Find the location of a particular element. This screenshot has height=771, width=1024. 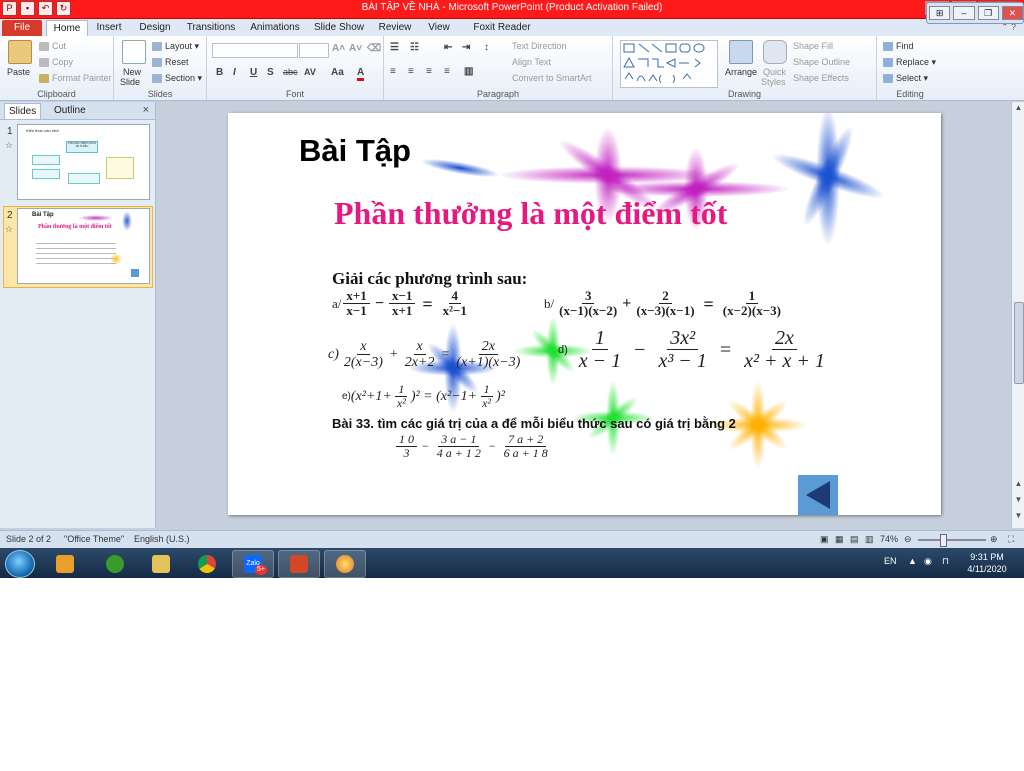

zoom-out-icon: ⊖ is located at coordinates (908, 539).